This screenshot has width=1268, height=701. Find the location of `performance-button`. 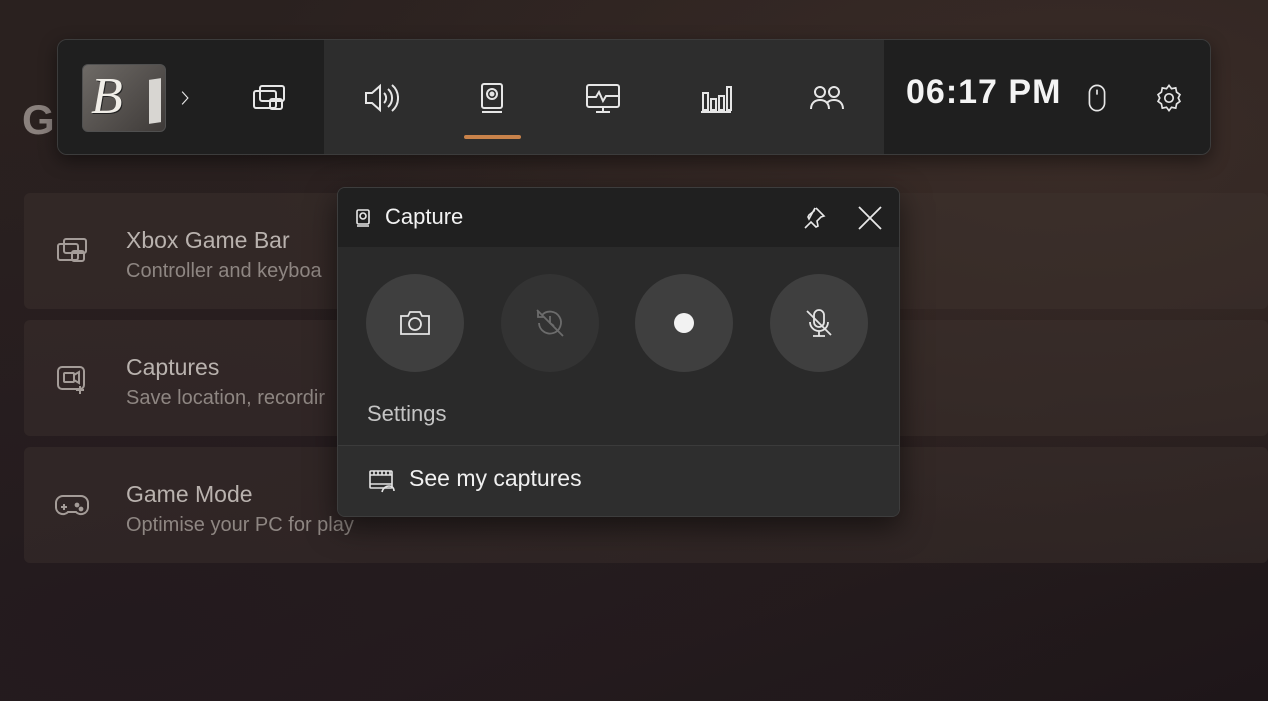

performance-button is located at coordinates (603, 98).